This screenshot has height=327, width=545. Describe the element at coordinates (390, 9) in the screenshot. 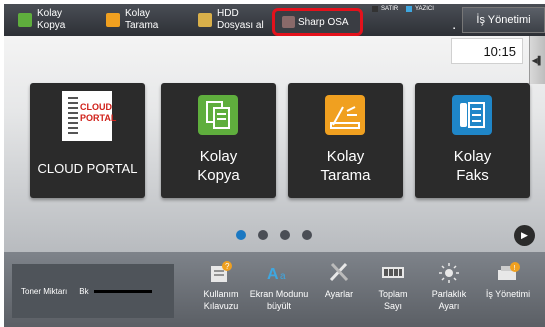

I see `status-line-label: SATIR` at that location.